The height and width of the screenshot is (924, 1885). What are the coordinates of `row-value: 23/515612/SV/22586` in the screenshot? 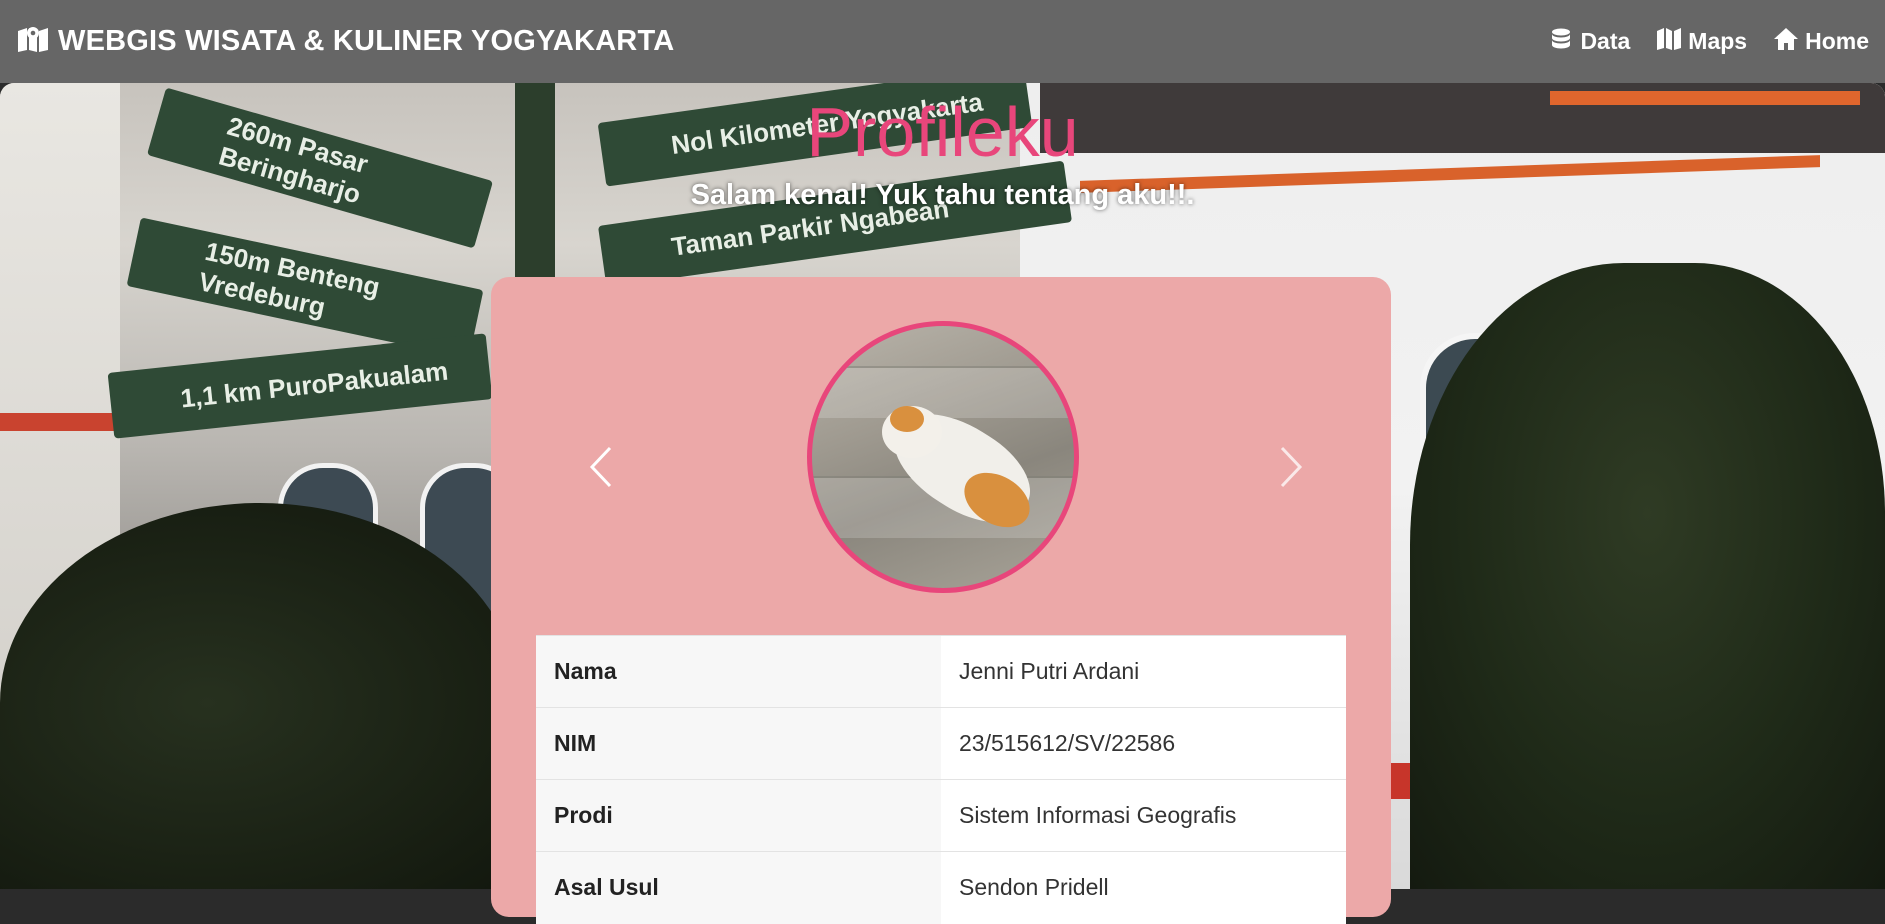 It's located at (1143, 743).